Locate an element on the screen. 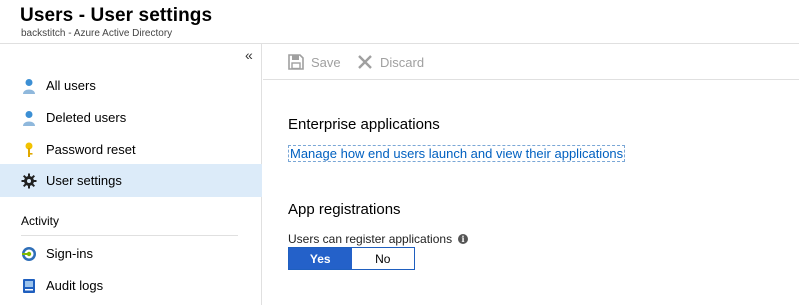 The image size is (799, 305). toggle-no-option: No is located at coordinates (382, 258).